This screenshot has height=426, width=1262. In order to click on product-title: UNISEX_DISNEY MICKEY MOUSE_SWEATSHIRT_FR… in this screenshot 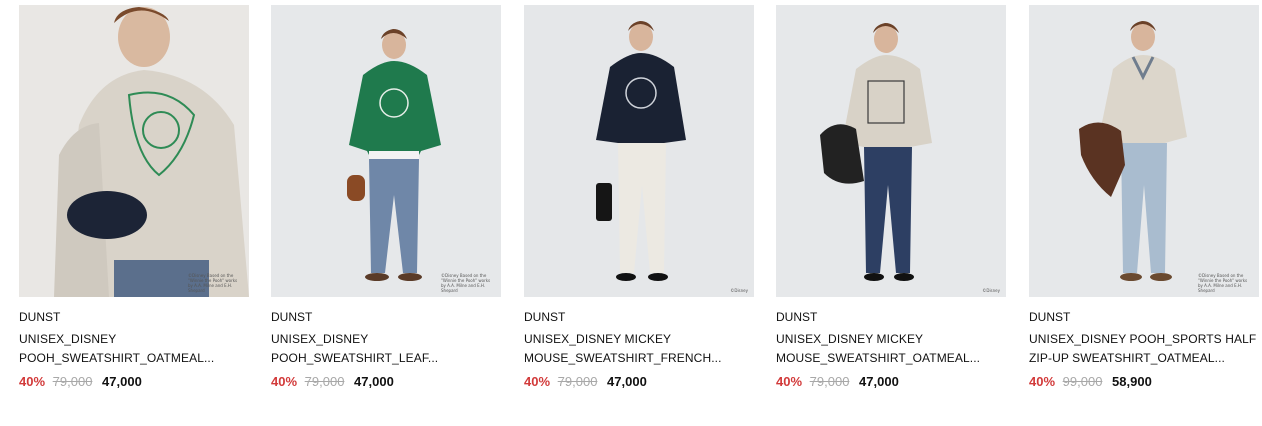, I will do `click(639, 349)`.